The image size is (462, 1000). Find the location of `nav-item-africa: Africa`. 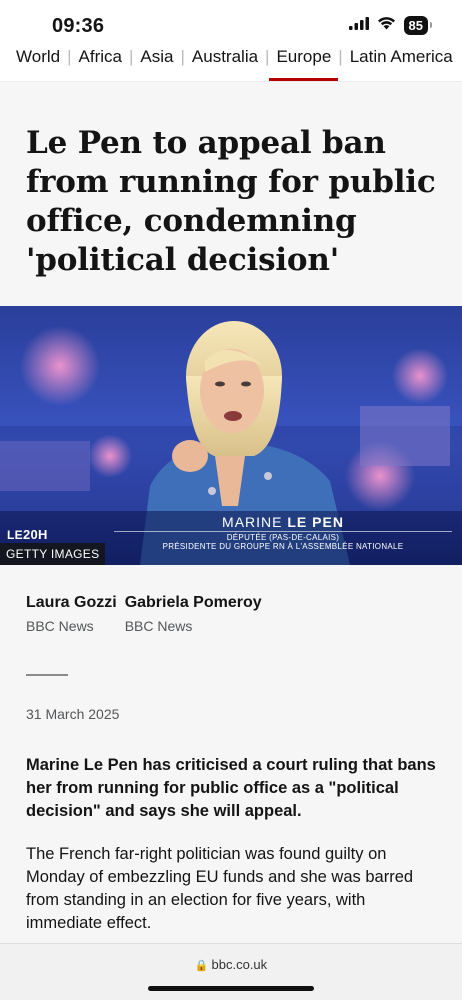

nav-item-africa: Africa is located at coordinates (100, 57).